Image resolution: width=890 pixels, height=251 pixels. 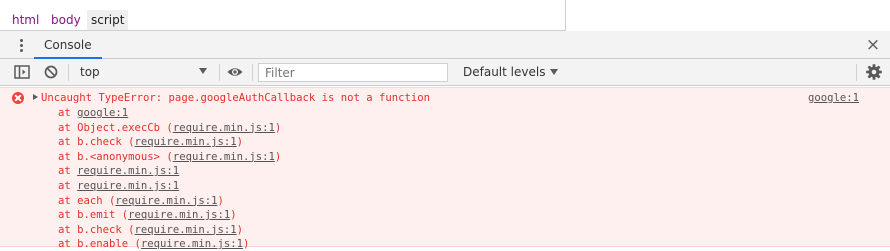 I want to click on close-drawer-button: ×, so click(x=873, y=45).